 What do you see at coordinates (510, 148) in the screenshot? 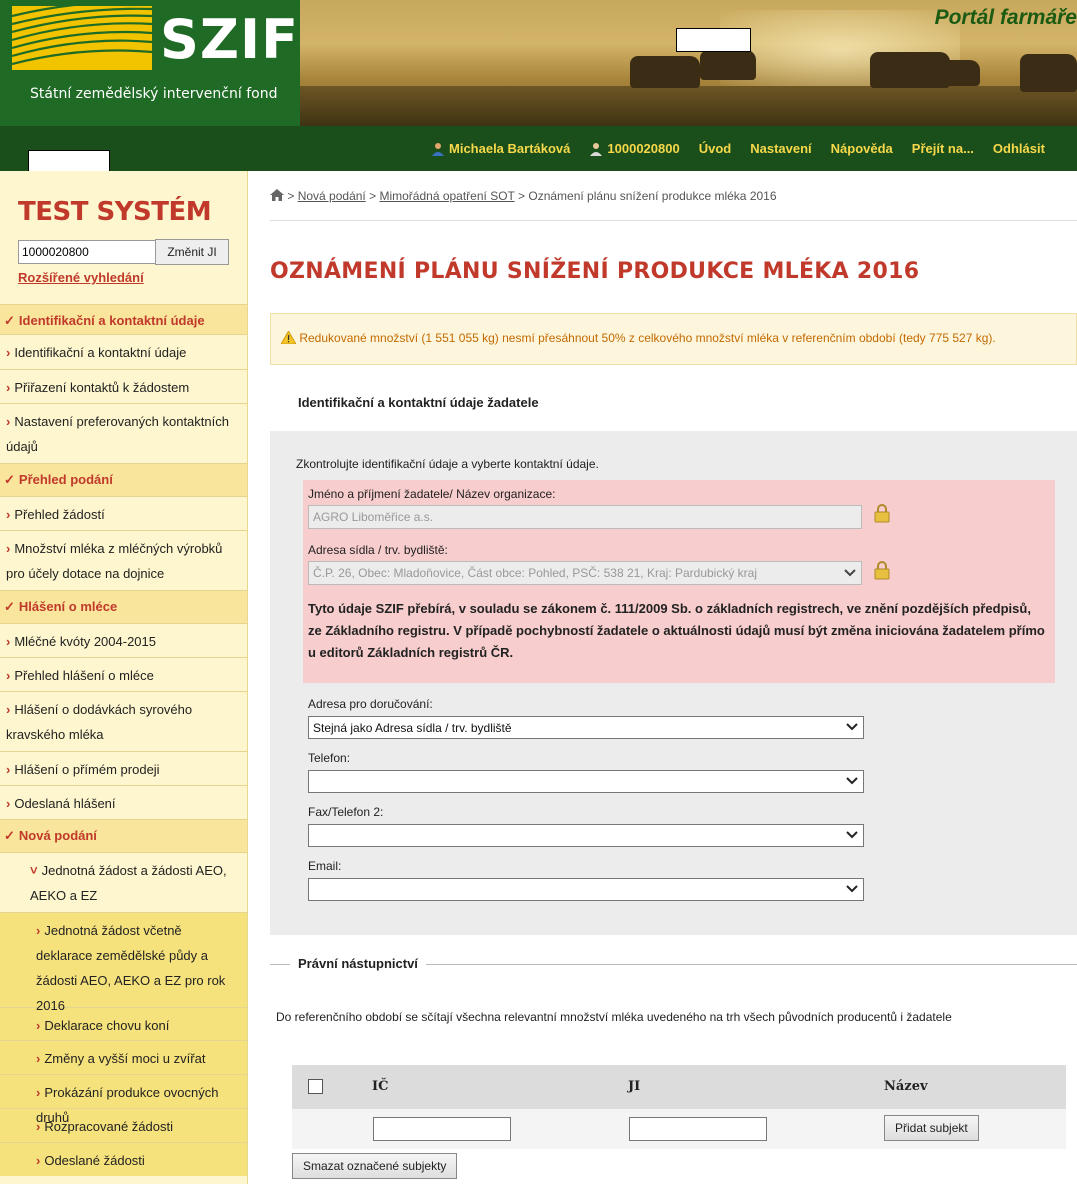
I see `user-name: Michaela Bartáková` at bounding box center [510, 148].